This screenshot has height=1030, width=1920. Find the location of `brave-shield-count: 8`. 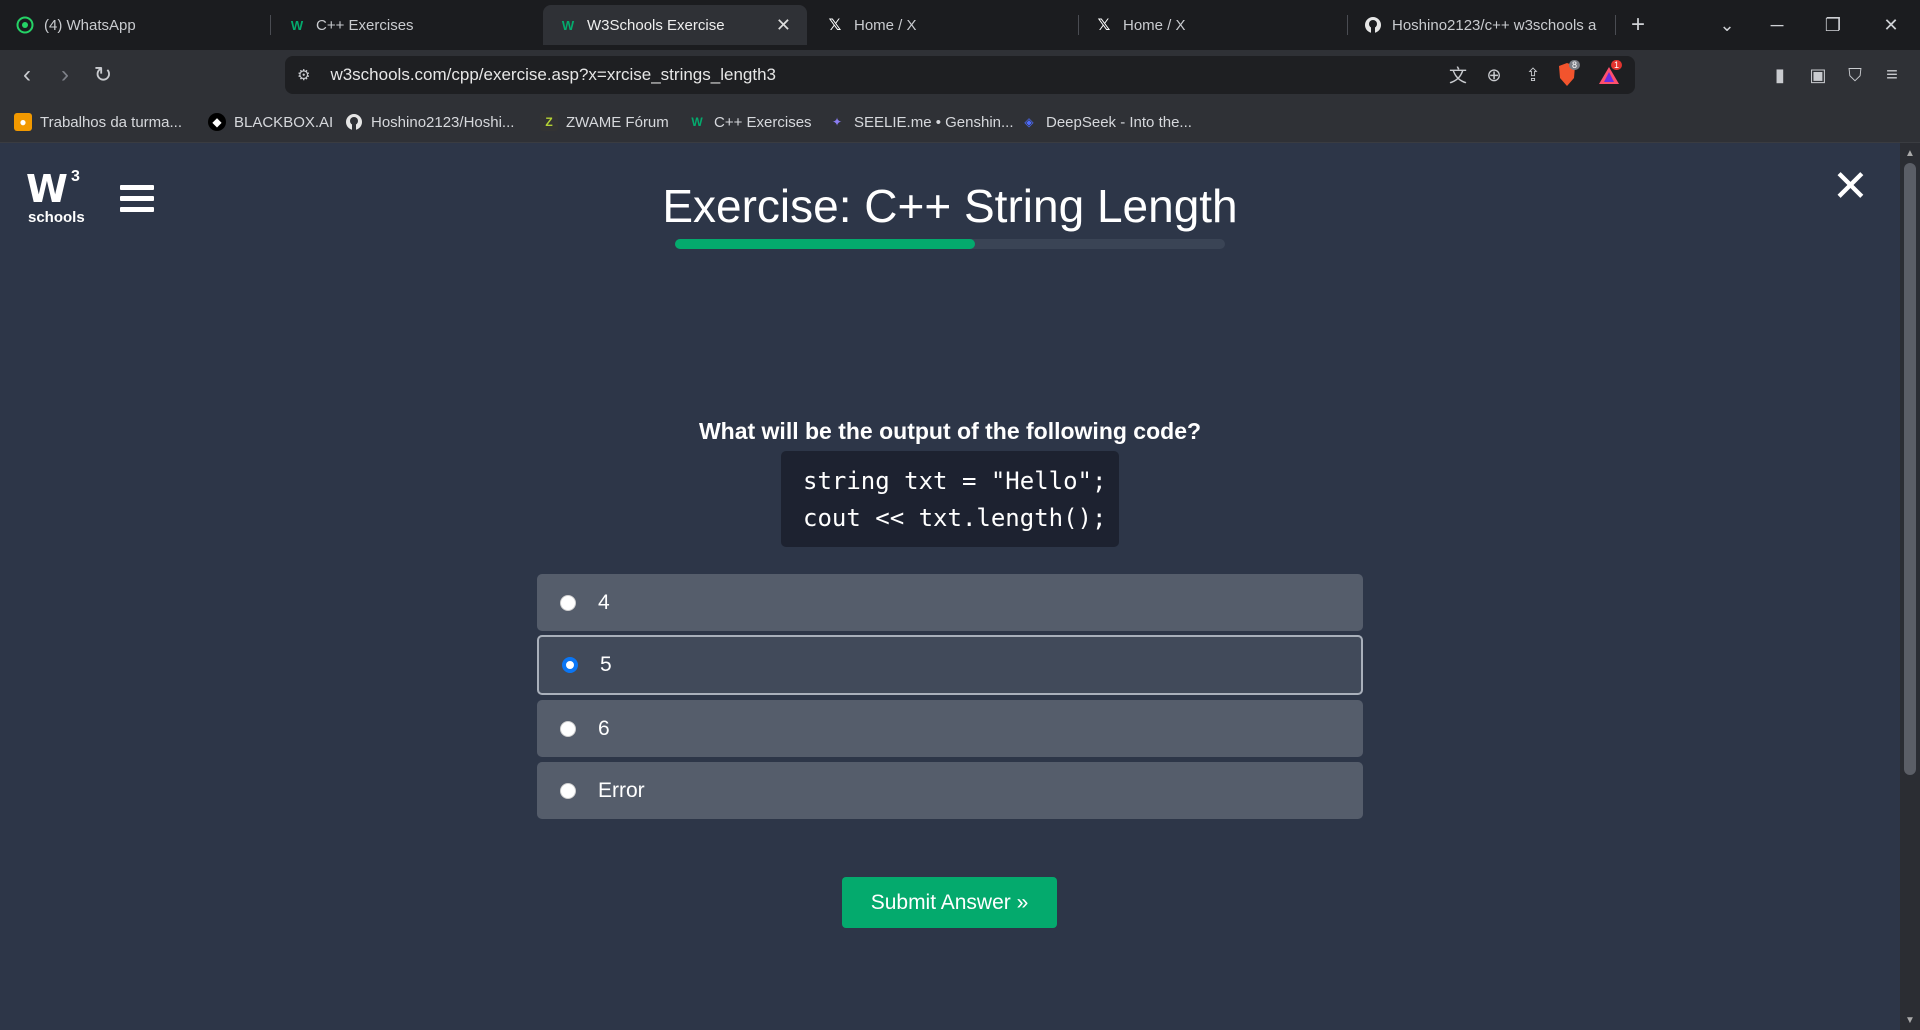

brave-shield-count: 8 is located at coordinates (1575, 65).